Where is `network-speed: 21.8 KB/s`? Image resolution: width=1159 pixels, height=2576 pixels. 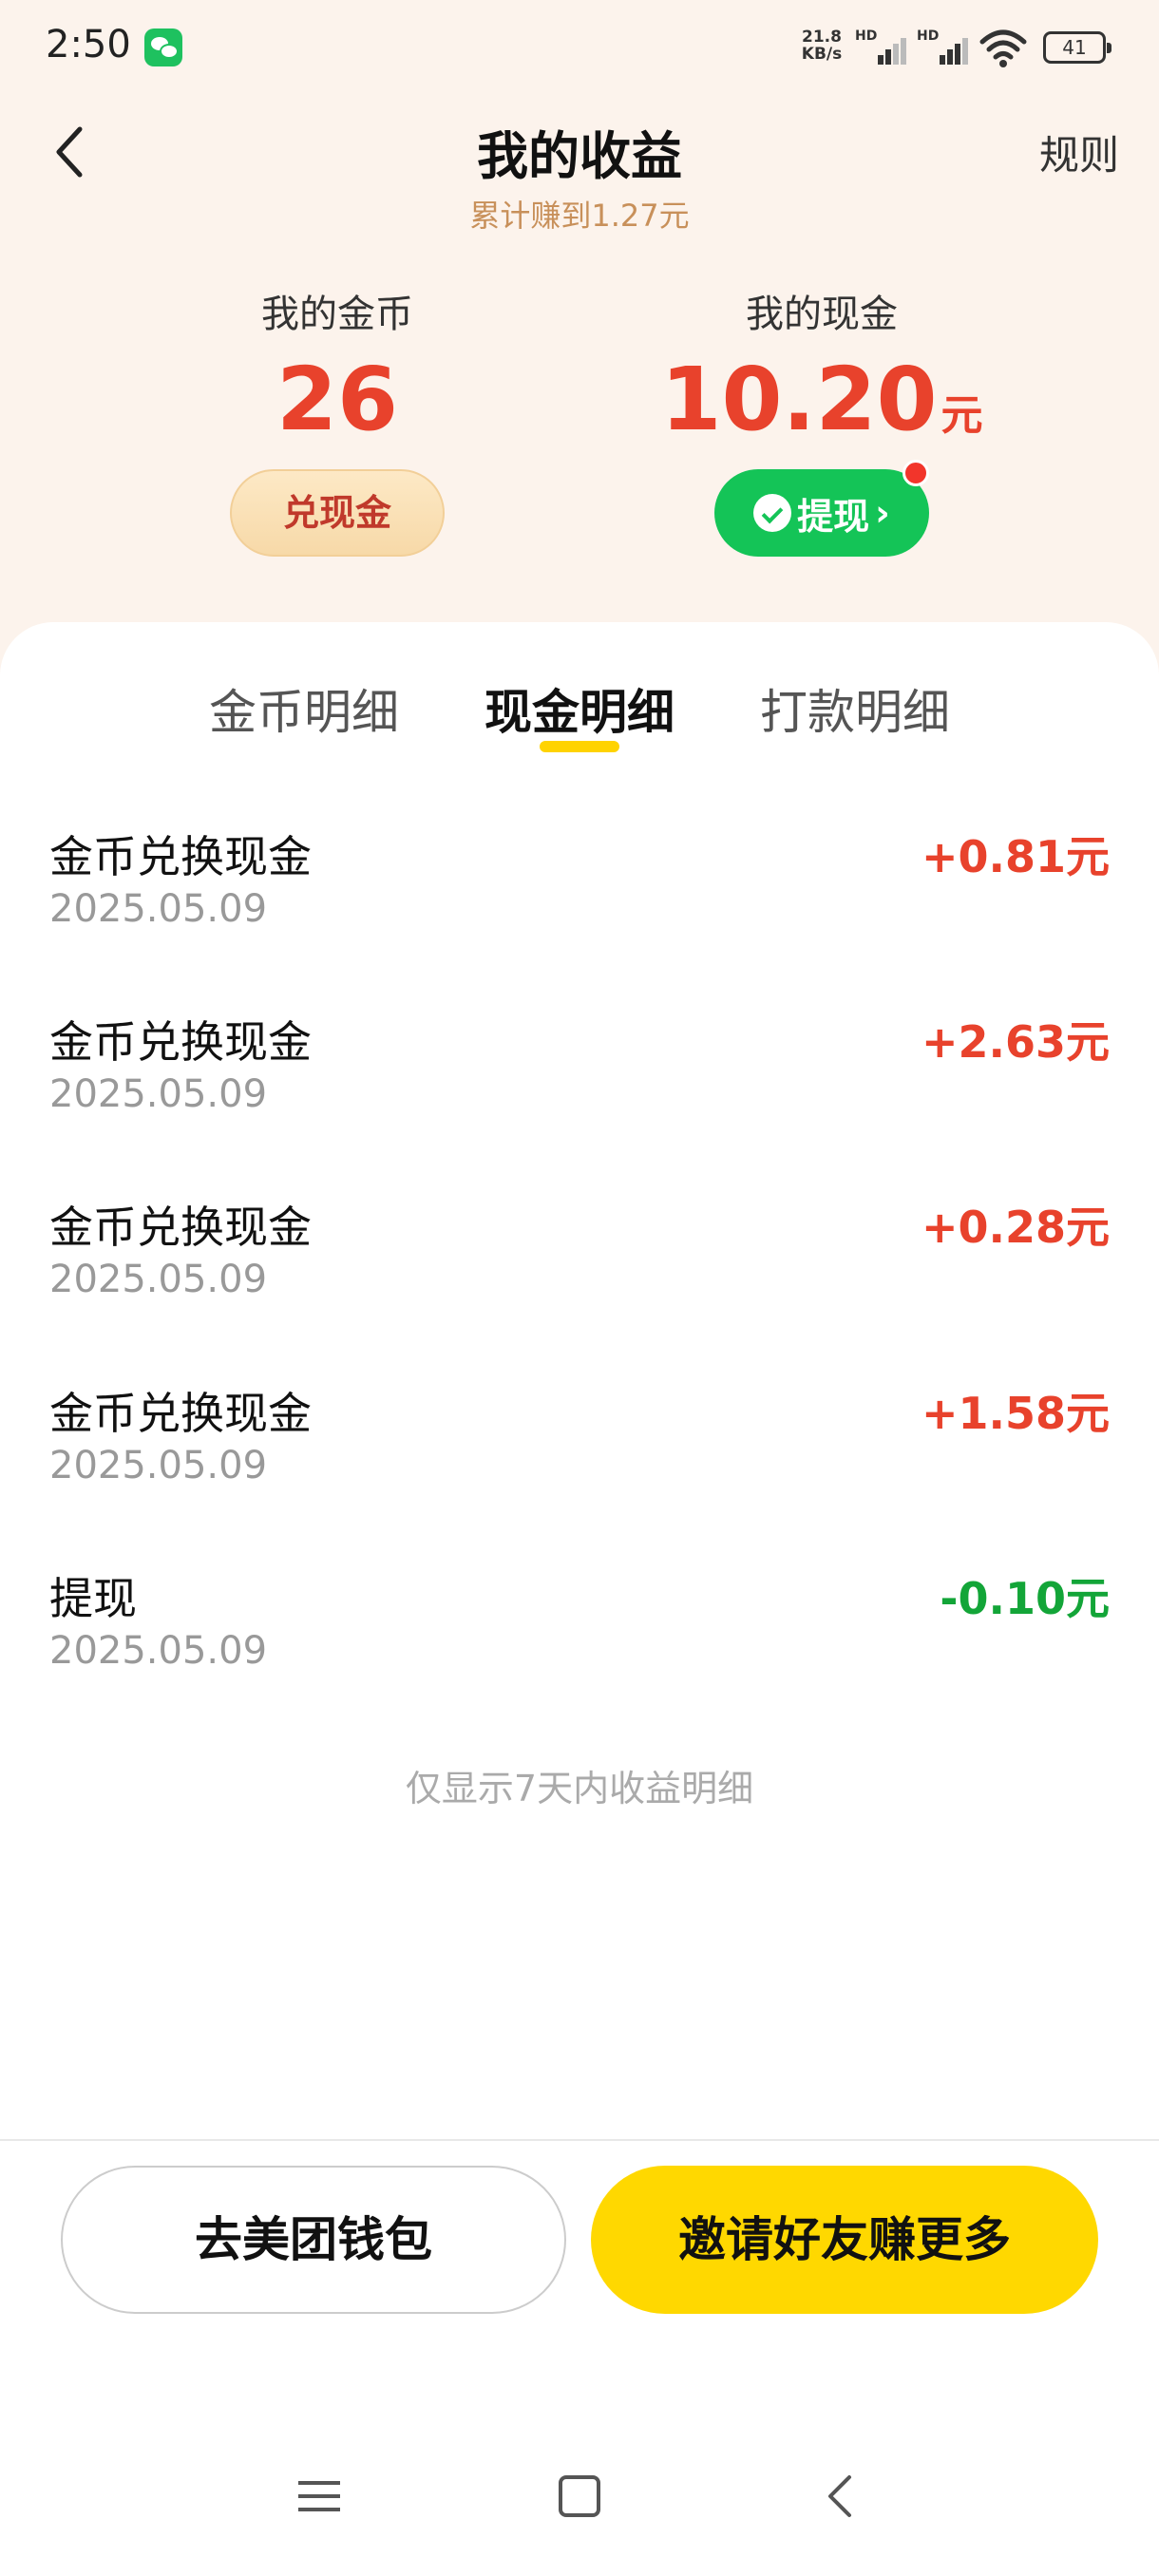
network-speed: 21.8 KB/s is located at coordinates (821, 45).